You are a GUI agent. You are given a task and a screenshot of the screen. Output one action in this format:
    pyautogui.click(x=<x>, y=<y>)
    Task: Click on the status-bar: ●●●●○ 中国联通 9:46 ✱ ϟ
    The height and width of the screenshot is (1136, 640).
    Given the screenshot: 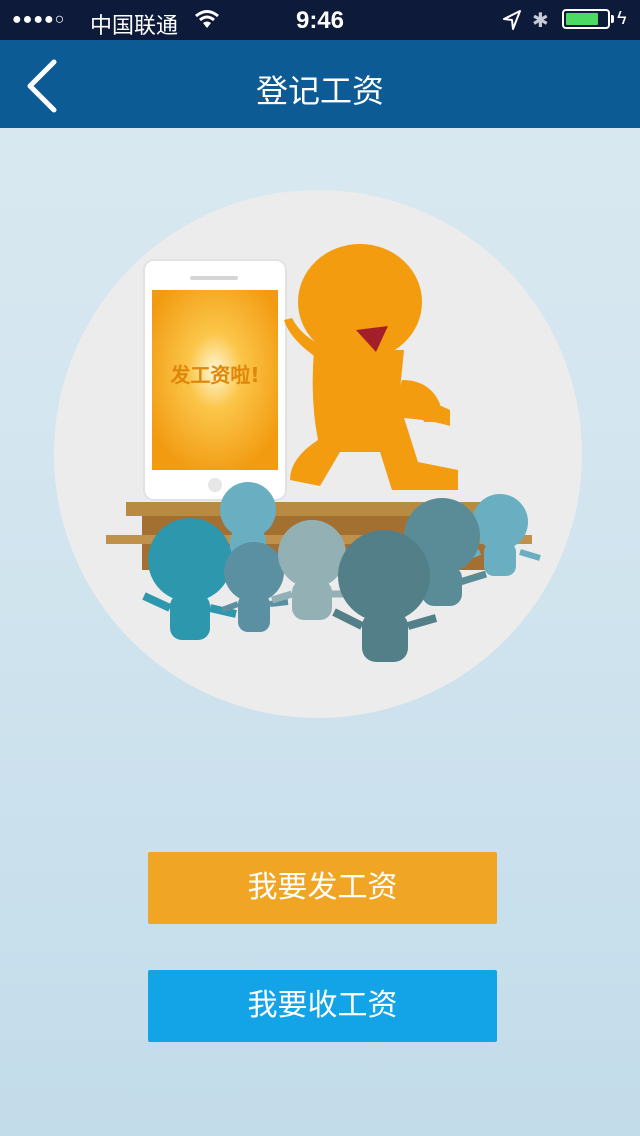 What is the action you would take?
    pyautogui.click(x=320, y=20)
    